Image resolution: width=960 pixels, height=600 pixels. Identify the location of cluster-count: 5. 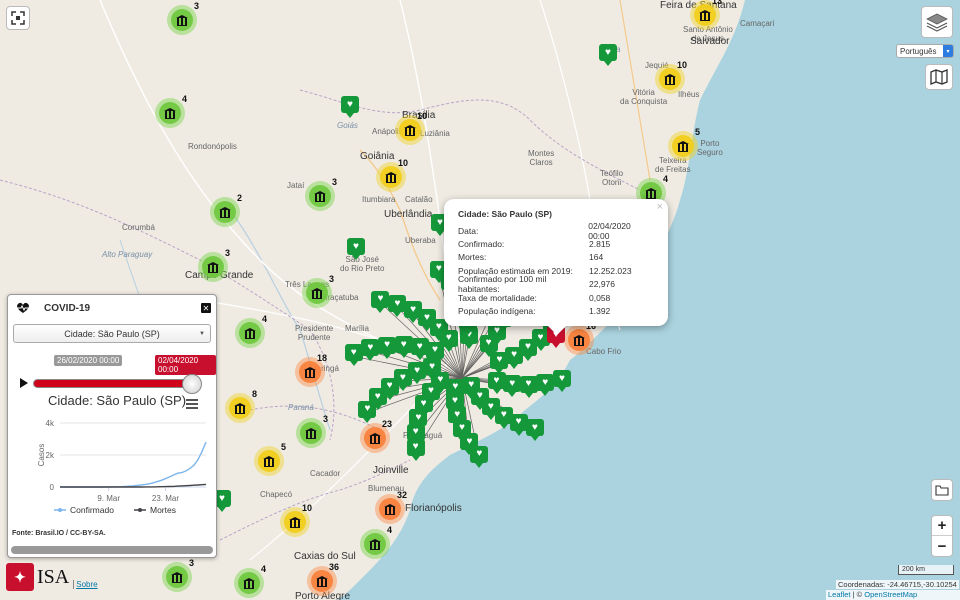
(697, 132).